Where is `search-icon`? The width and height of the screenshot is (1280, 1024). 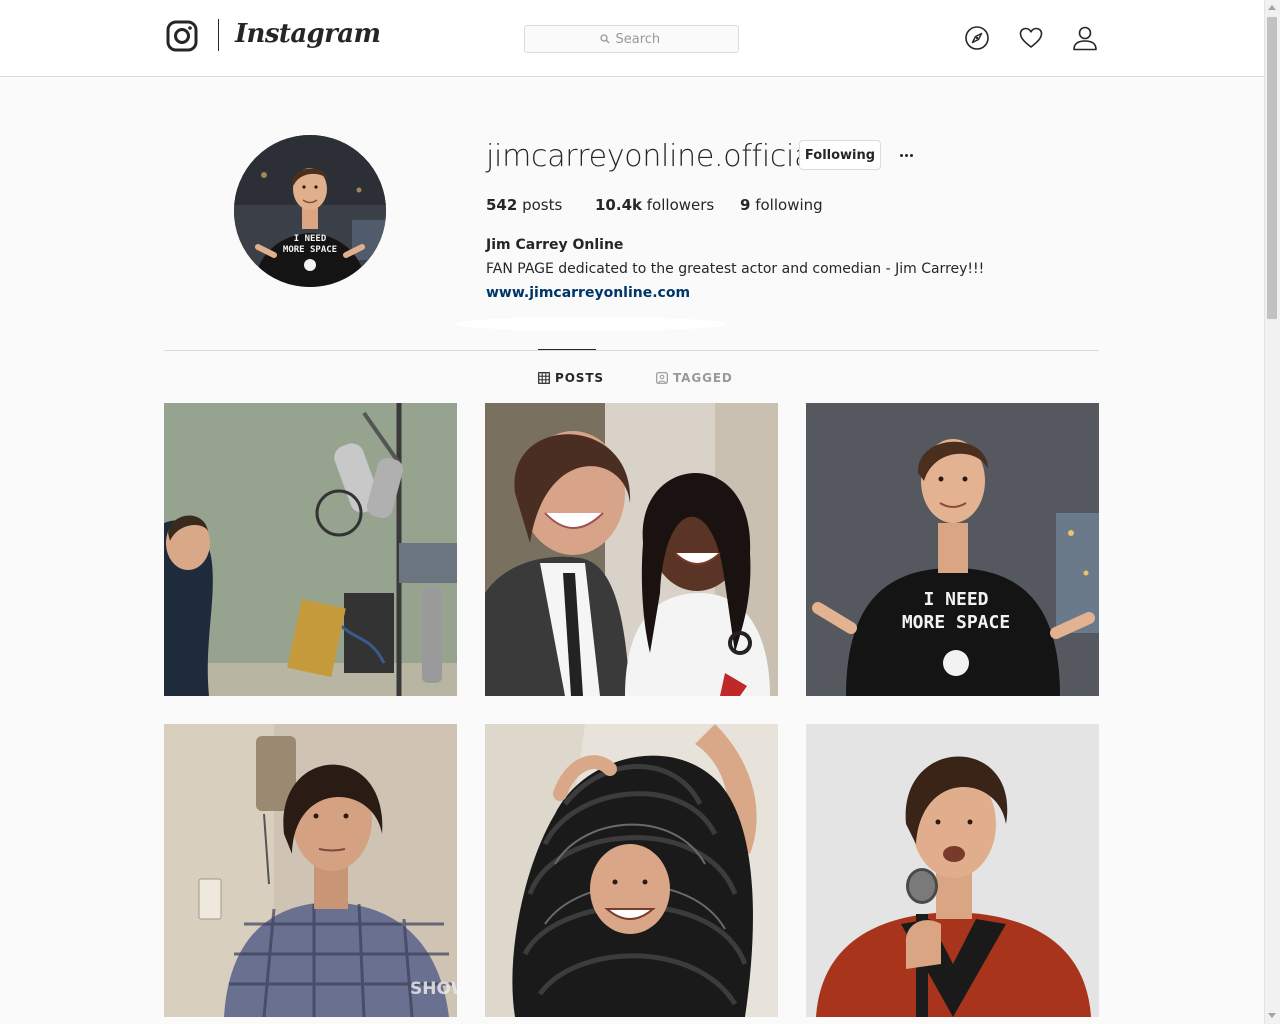
search-icon is located at coordinates (604, 39).